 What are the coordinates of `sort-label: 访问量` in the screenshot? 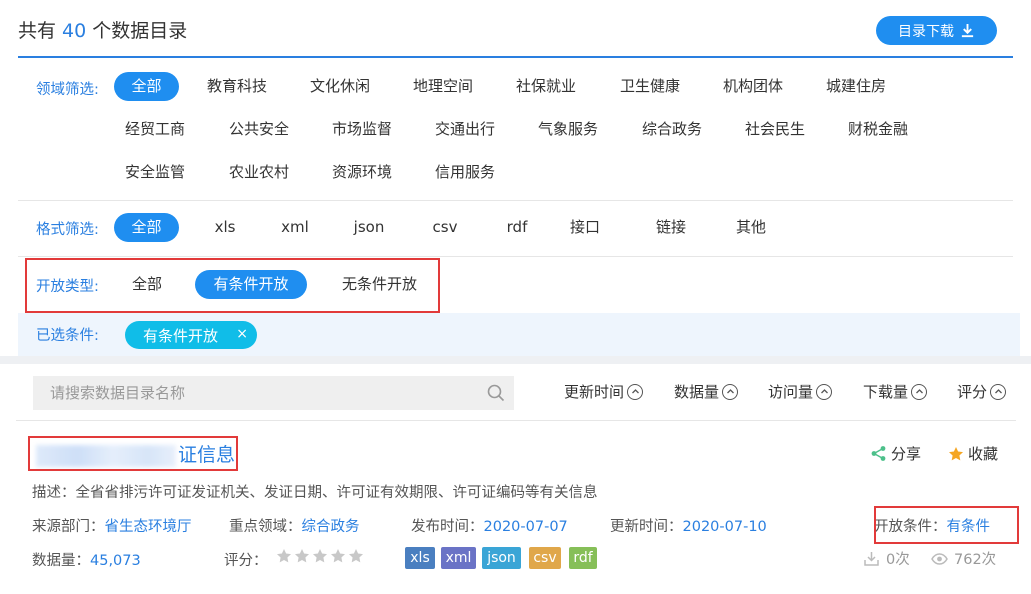 It's located at (791, 392).